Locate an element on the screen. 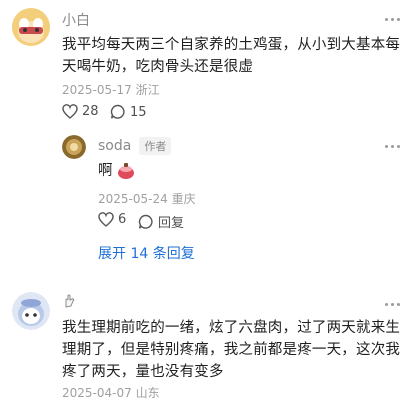  reply-username: soda is located at coordinates (114, 146).